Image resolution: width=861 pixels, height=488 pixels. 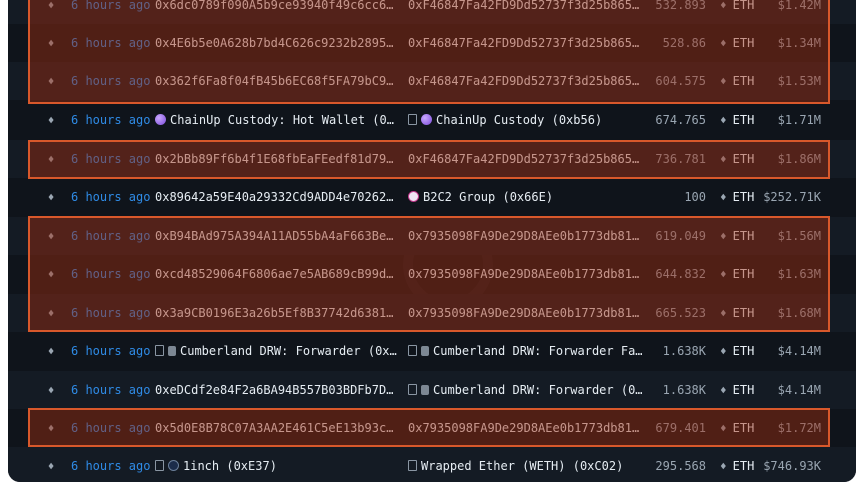 I want to click on to-entity: ChainUp Custody (0xb56), so click(x=527, y=120).